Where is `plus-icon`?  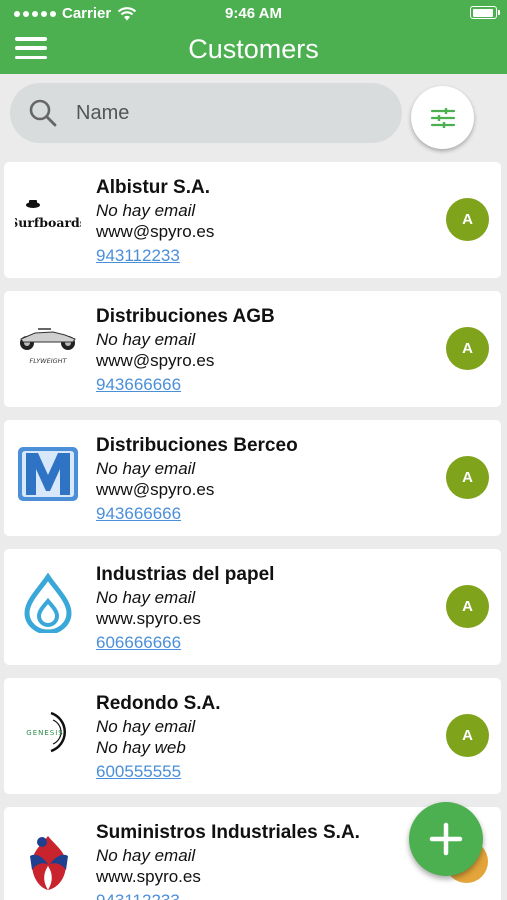 plus-icon is located at coordinates (446, 839).